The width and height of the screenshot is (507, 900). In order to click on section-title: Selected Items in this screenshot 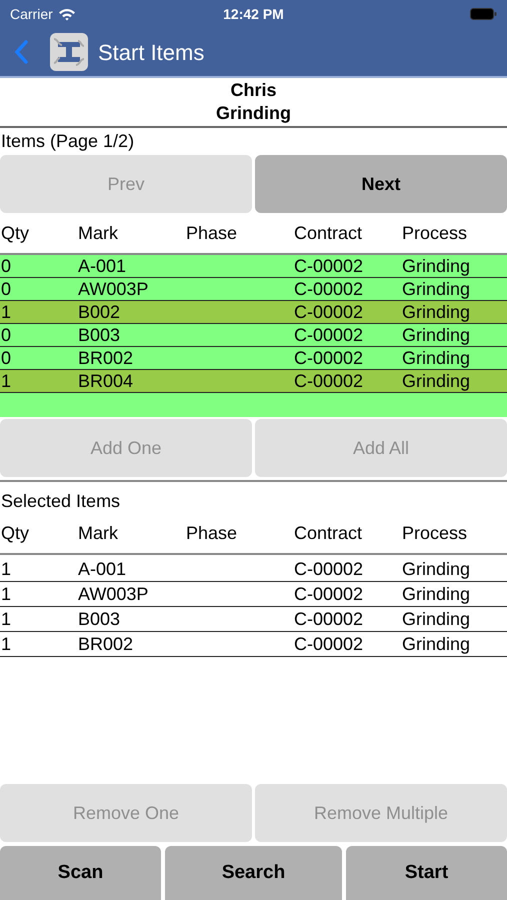, I will do `click(60, 501)`.